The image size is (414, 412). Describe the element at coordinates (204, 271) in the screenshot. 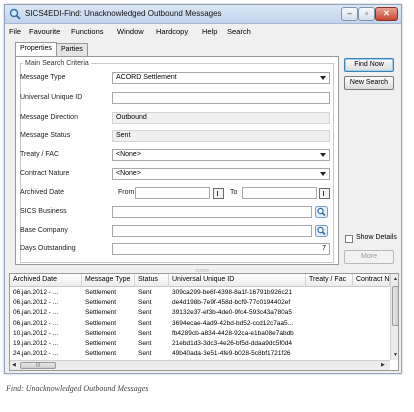

I see `pane-splitter: ○○○○○` at that location.